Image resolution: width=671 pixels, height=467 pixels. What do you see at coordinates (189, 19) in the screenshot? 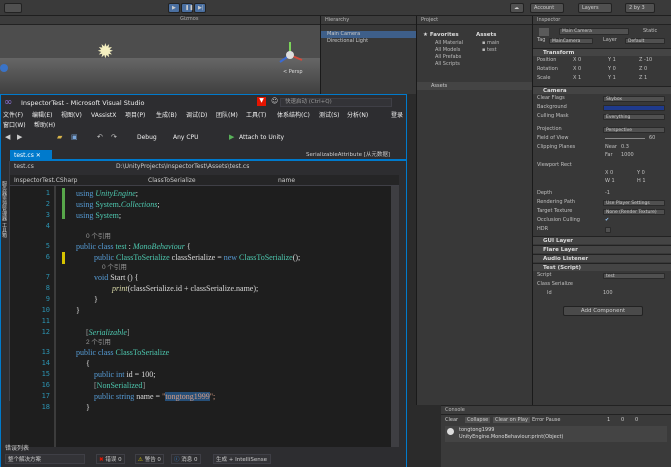
I see `gizmos-dropdown: Gizmos` at bounding box center [189, 19].